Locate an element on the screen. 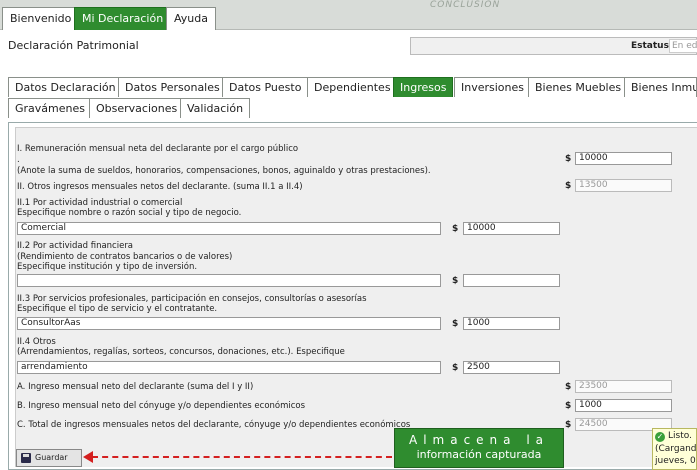 This screenshot has height=470, width=697. currency-ii4: $ is located at coordinates (455, 368).